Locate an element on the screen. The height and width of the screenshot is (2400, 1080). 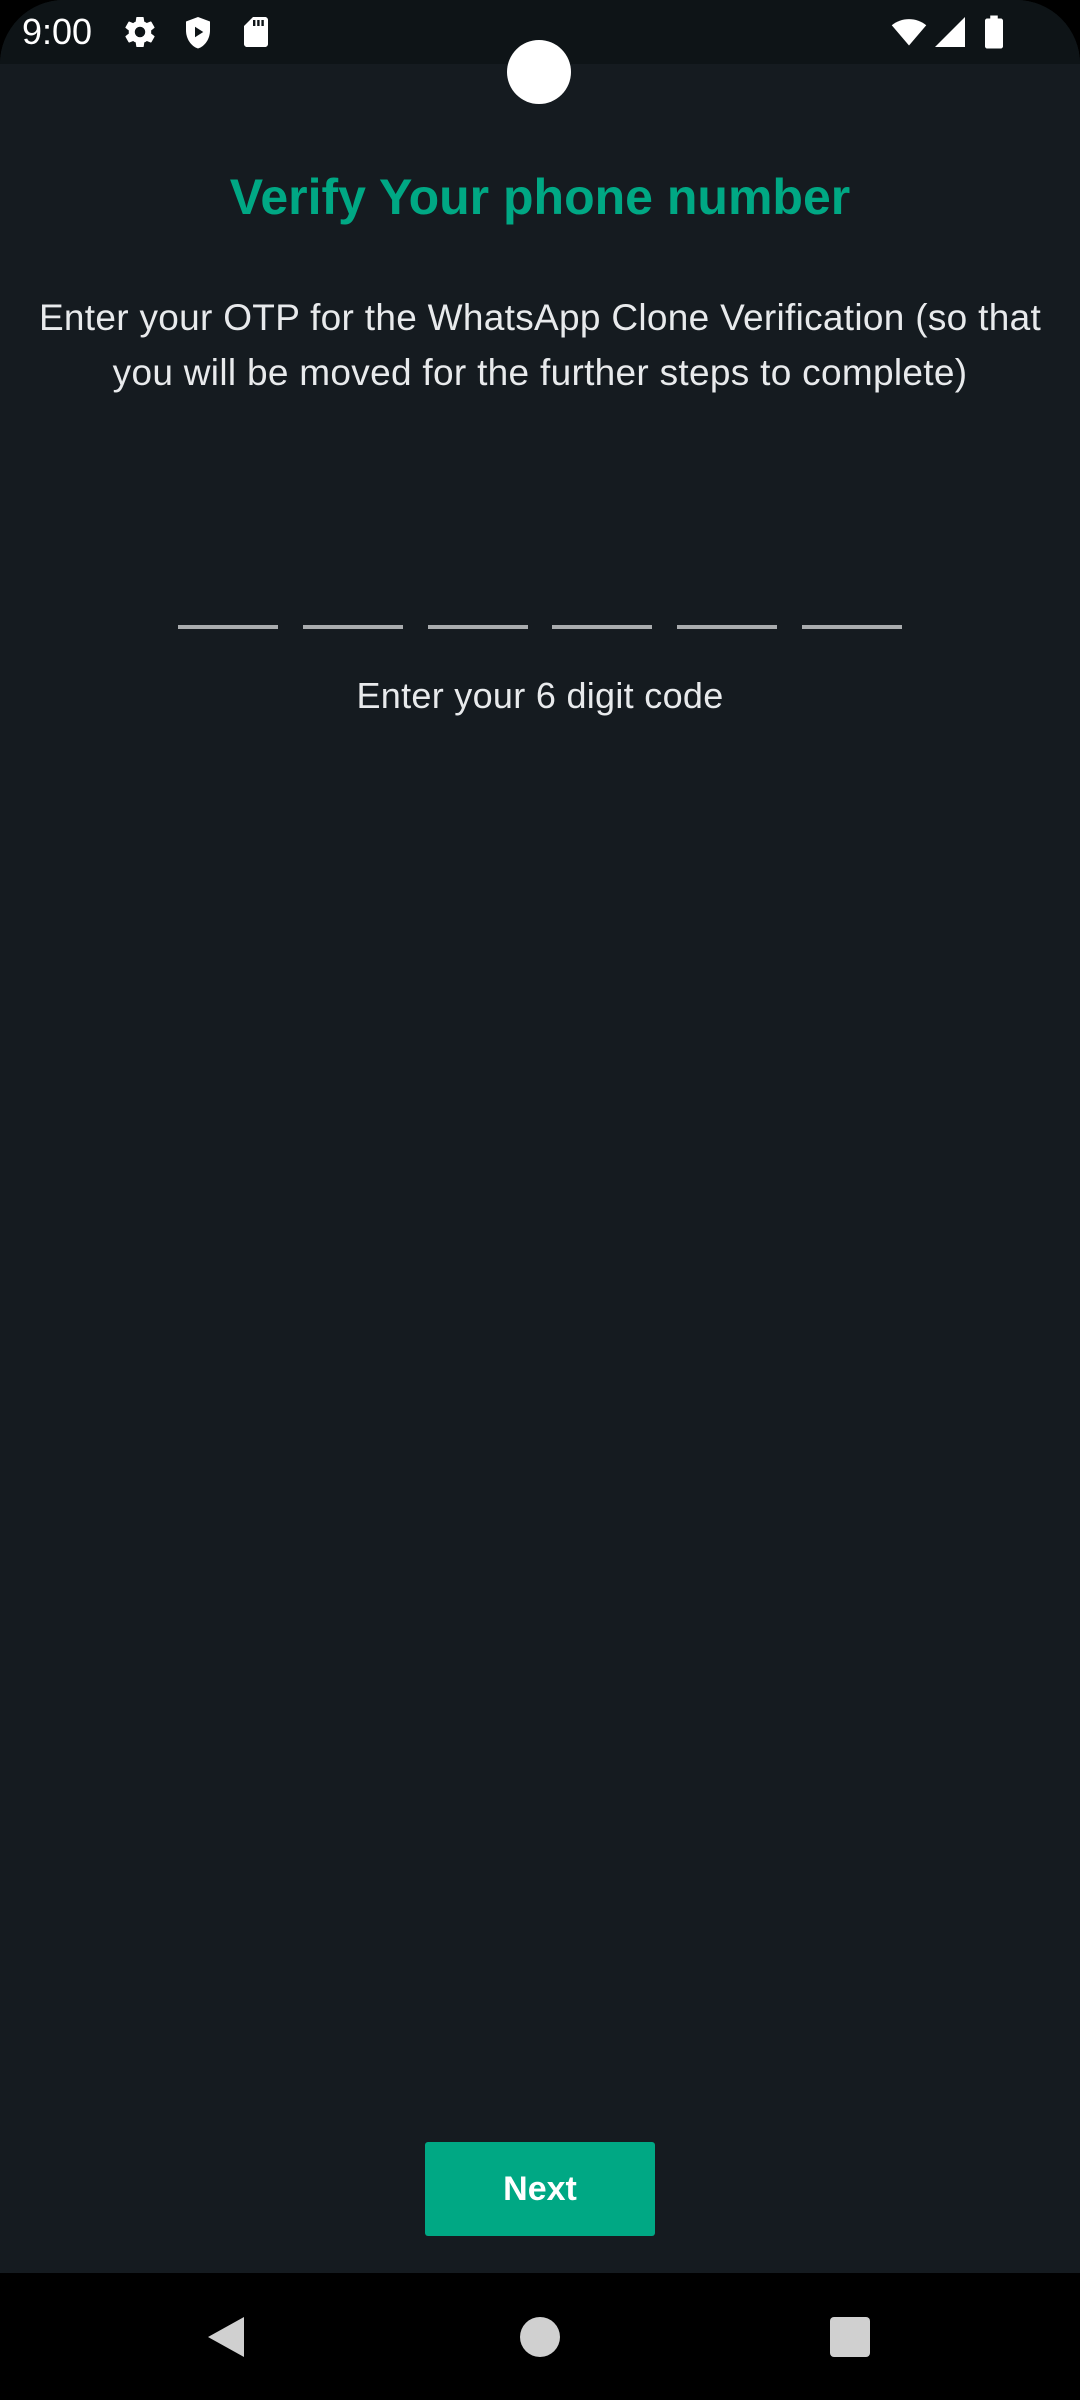
recents-icon is located at coordinates (850, 2337).